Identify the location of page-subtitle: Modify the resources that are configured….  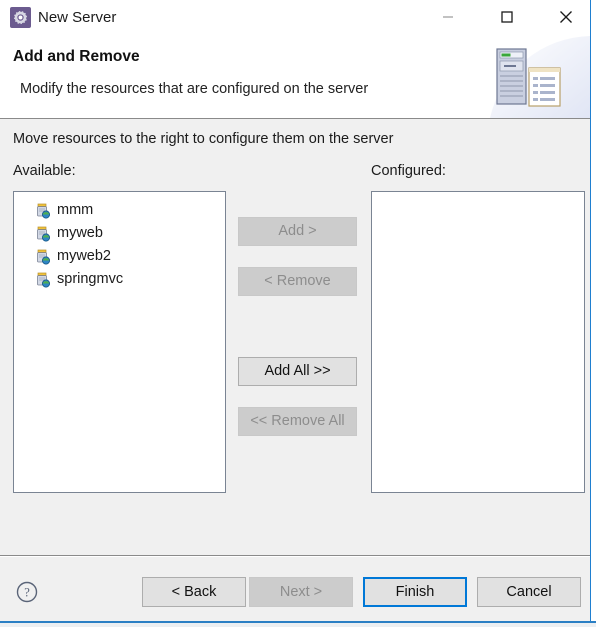
(194, 89).